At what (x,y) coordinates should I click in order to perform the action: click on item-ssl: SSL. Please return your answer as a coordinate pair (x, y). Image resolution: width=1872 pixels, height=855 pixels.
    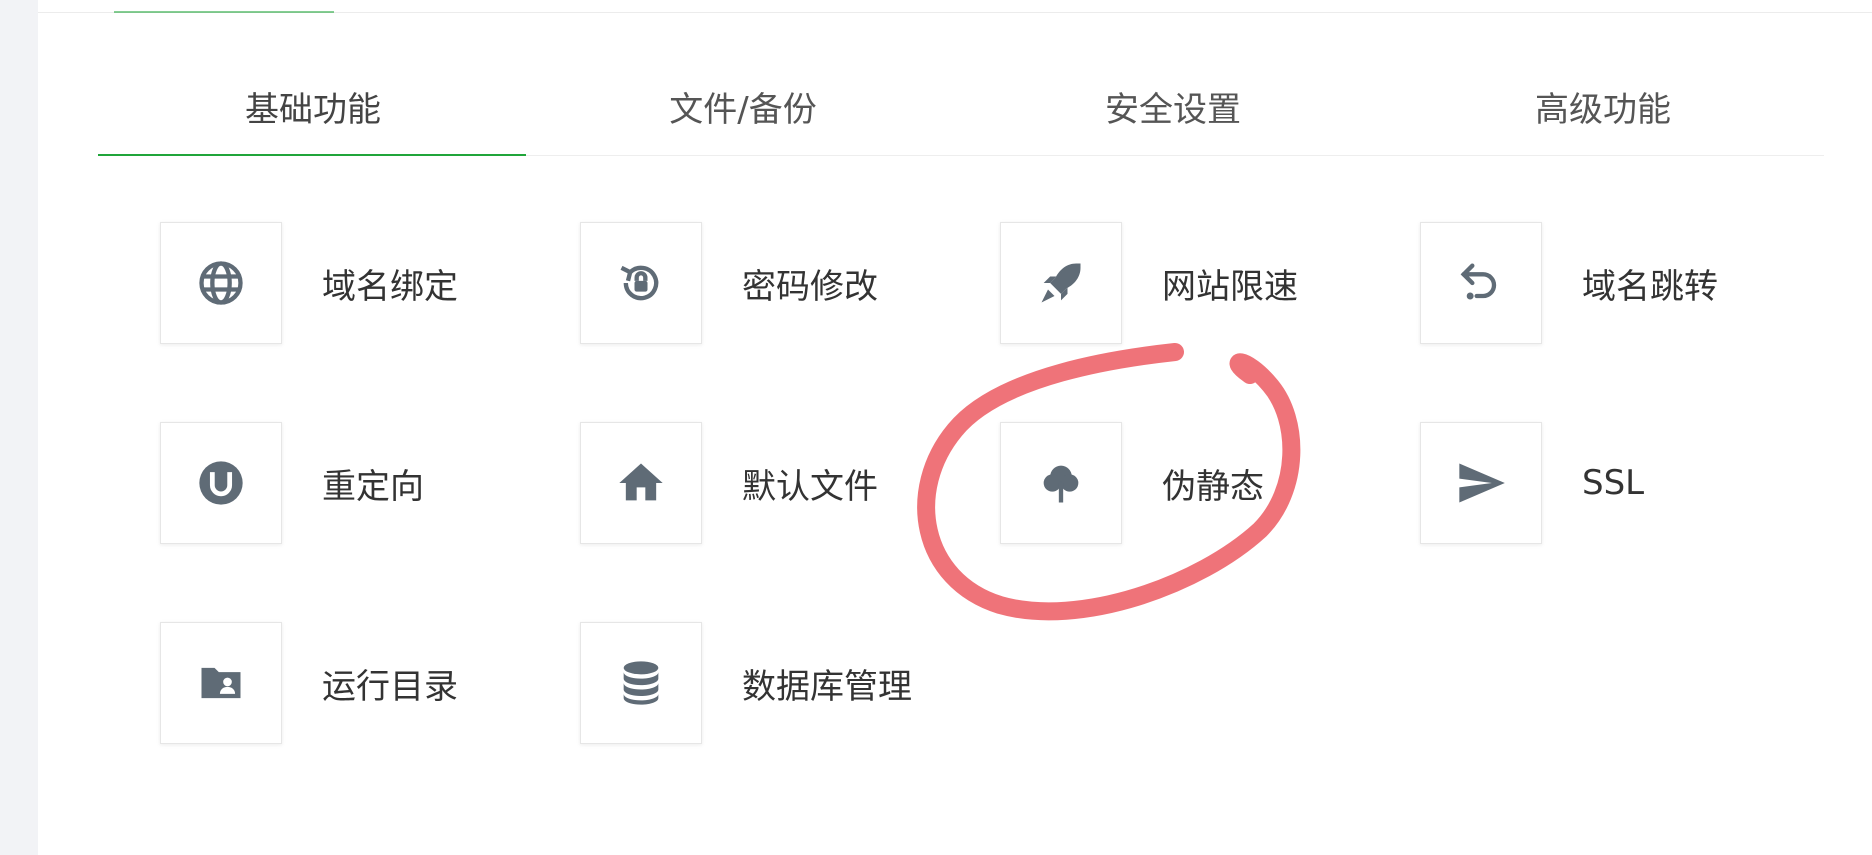
    Looking at the image, I should click on (1532, 483).